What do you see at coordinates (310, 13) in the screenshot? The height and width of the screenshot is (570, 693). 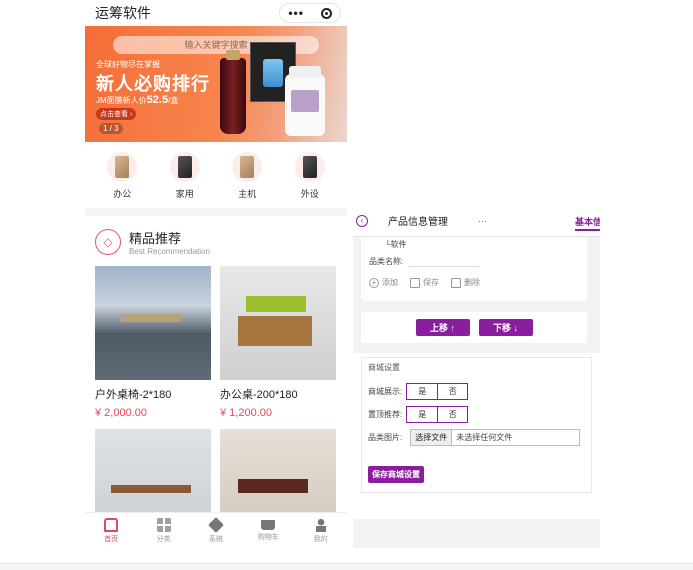 I see `miniprogram-capsule: •••` at bounding box center [310, 13].